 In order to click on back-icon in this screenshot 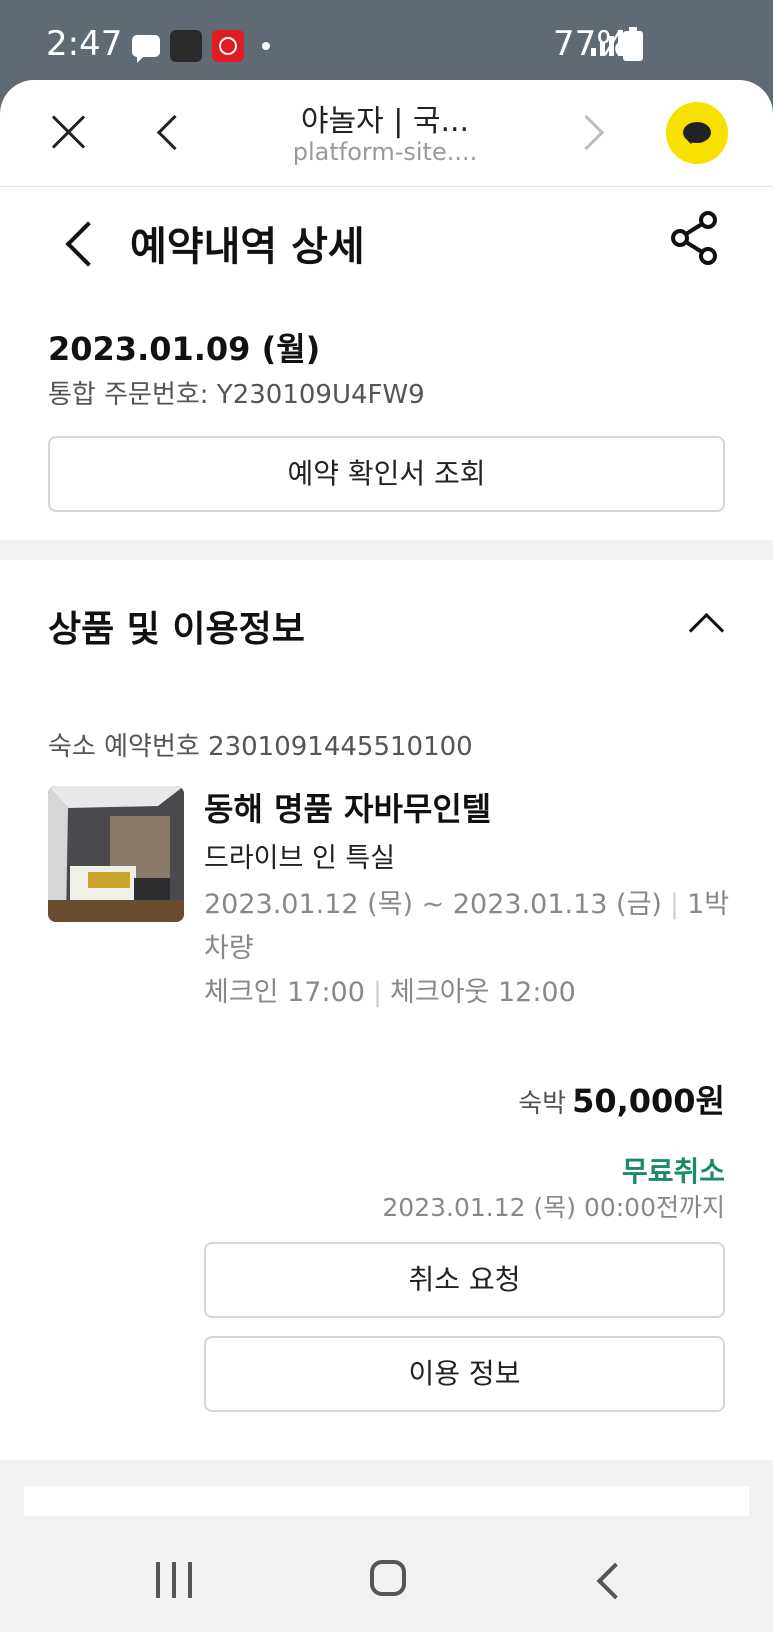, I will do `click(88, 244)`.